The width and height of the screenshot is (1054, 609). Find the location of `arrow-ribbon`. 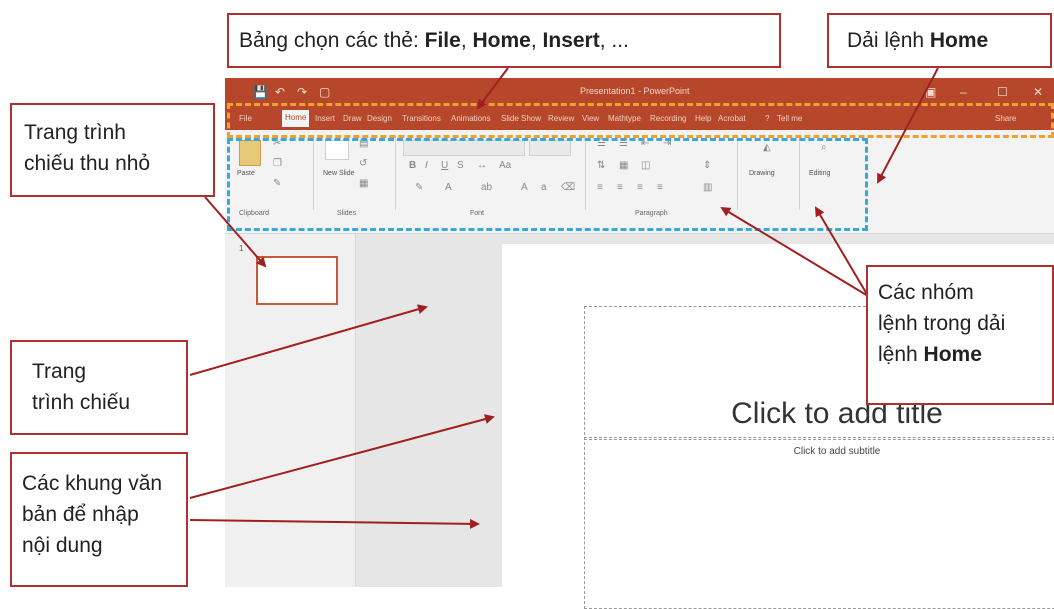

arrow-ribbon is located at coordinates (908, 125).